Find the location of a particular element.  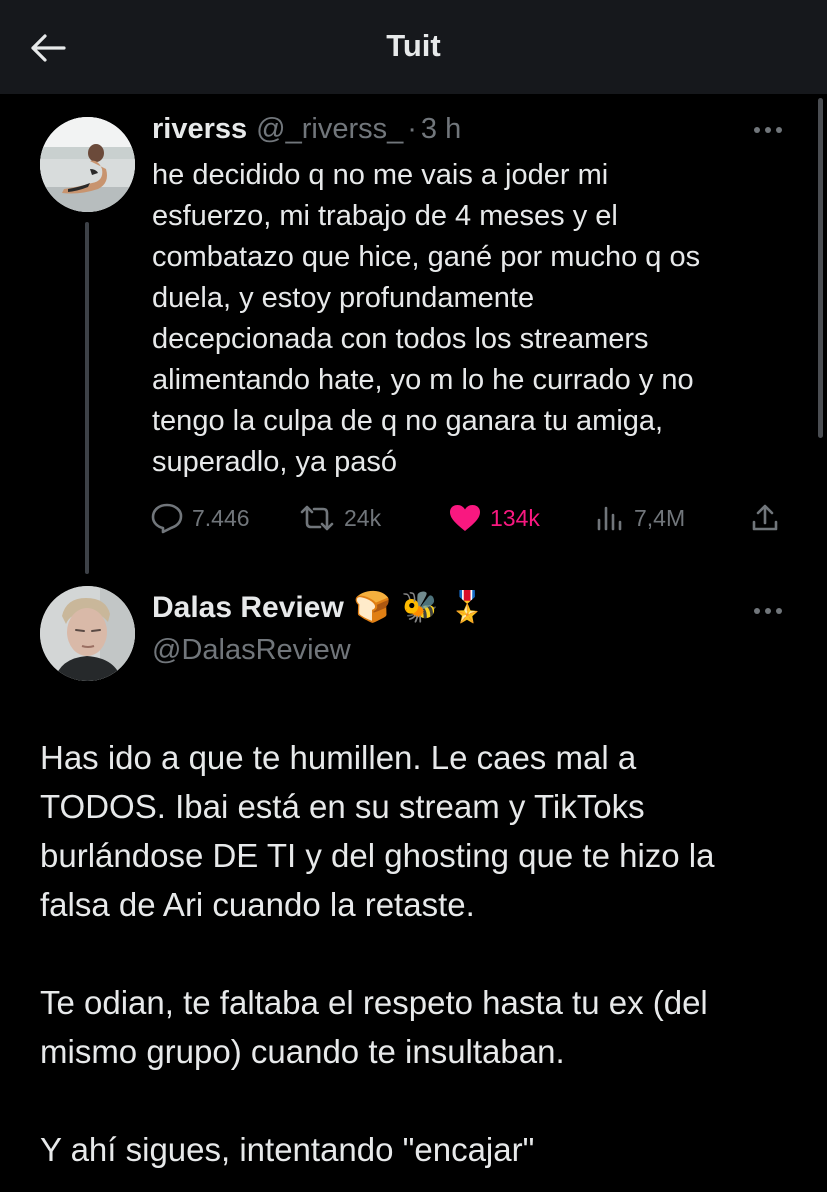

share-icon is located at coordinates (765, 517).